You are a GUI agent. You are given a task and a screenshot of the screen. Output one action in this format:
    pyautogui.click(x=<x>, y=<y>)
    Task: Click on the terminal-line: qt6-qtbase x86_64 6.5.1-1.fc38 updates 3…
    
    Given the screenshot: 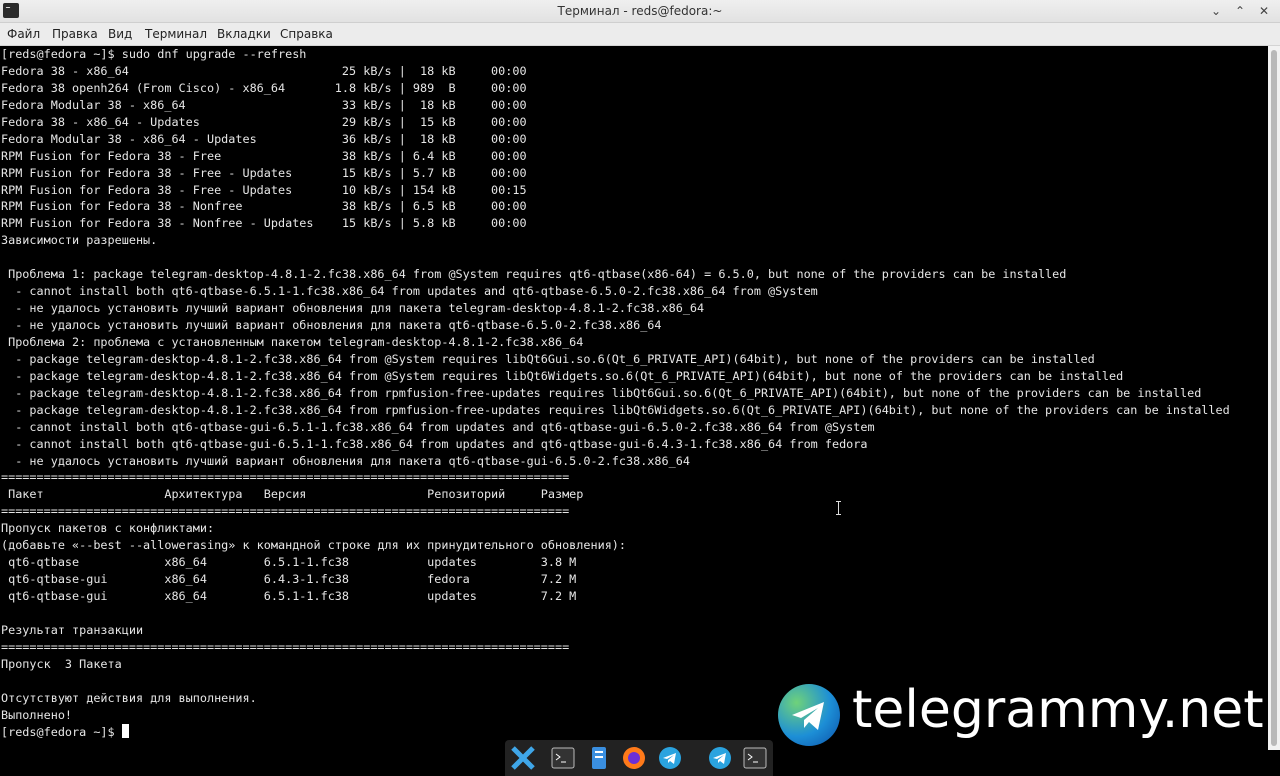 What is the action you would take?
    pyautogui.click(x=289, y=562)
    